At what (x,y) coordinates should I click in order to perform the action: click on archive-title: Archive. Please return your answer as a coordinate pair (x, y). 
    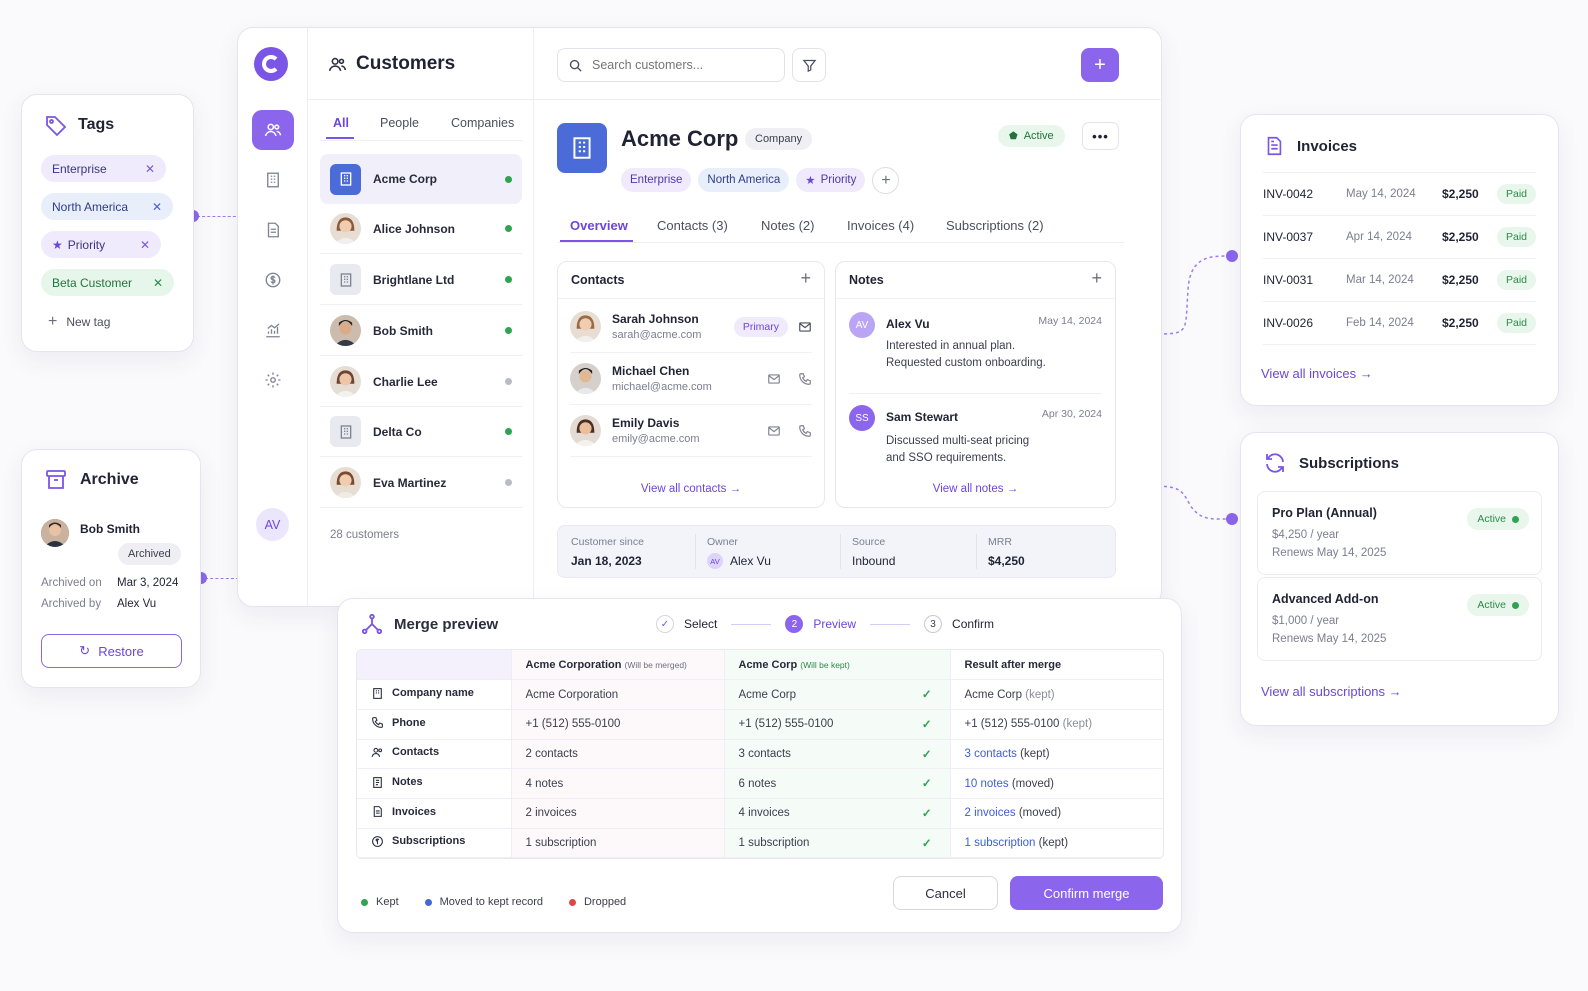
    Looking at the image, I should click on (109, 479).